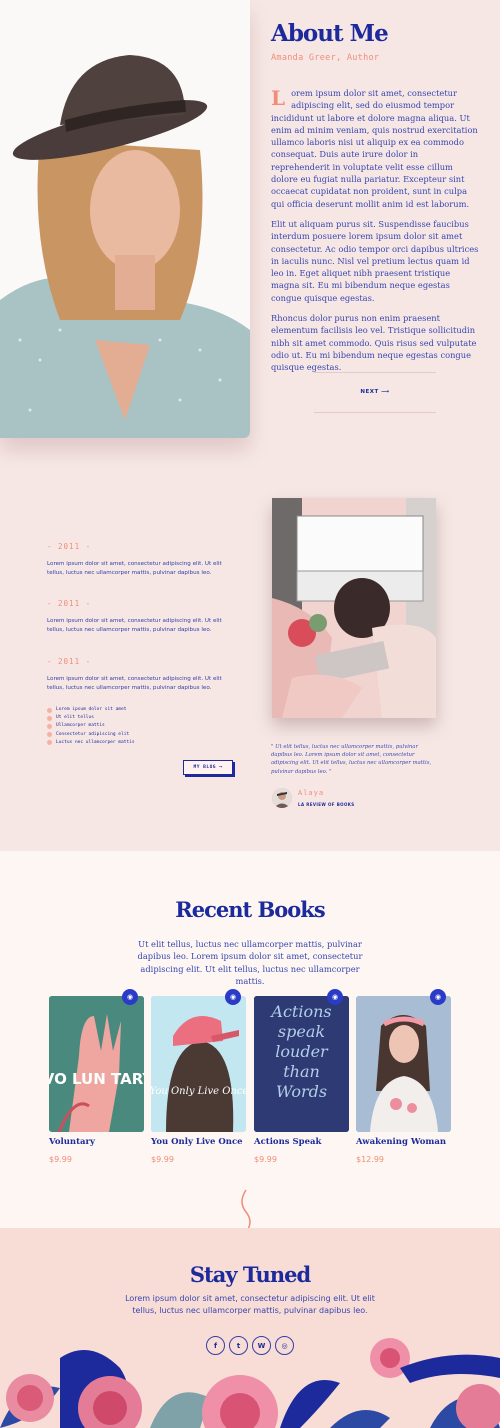  What do you see at coordinates (403, 1064) in the screenshot?
I see `book-cover-awakening-woman` at bounding box center [403, 1064].